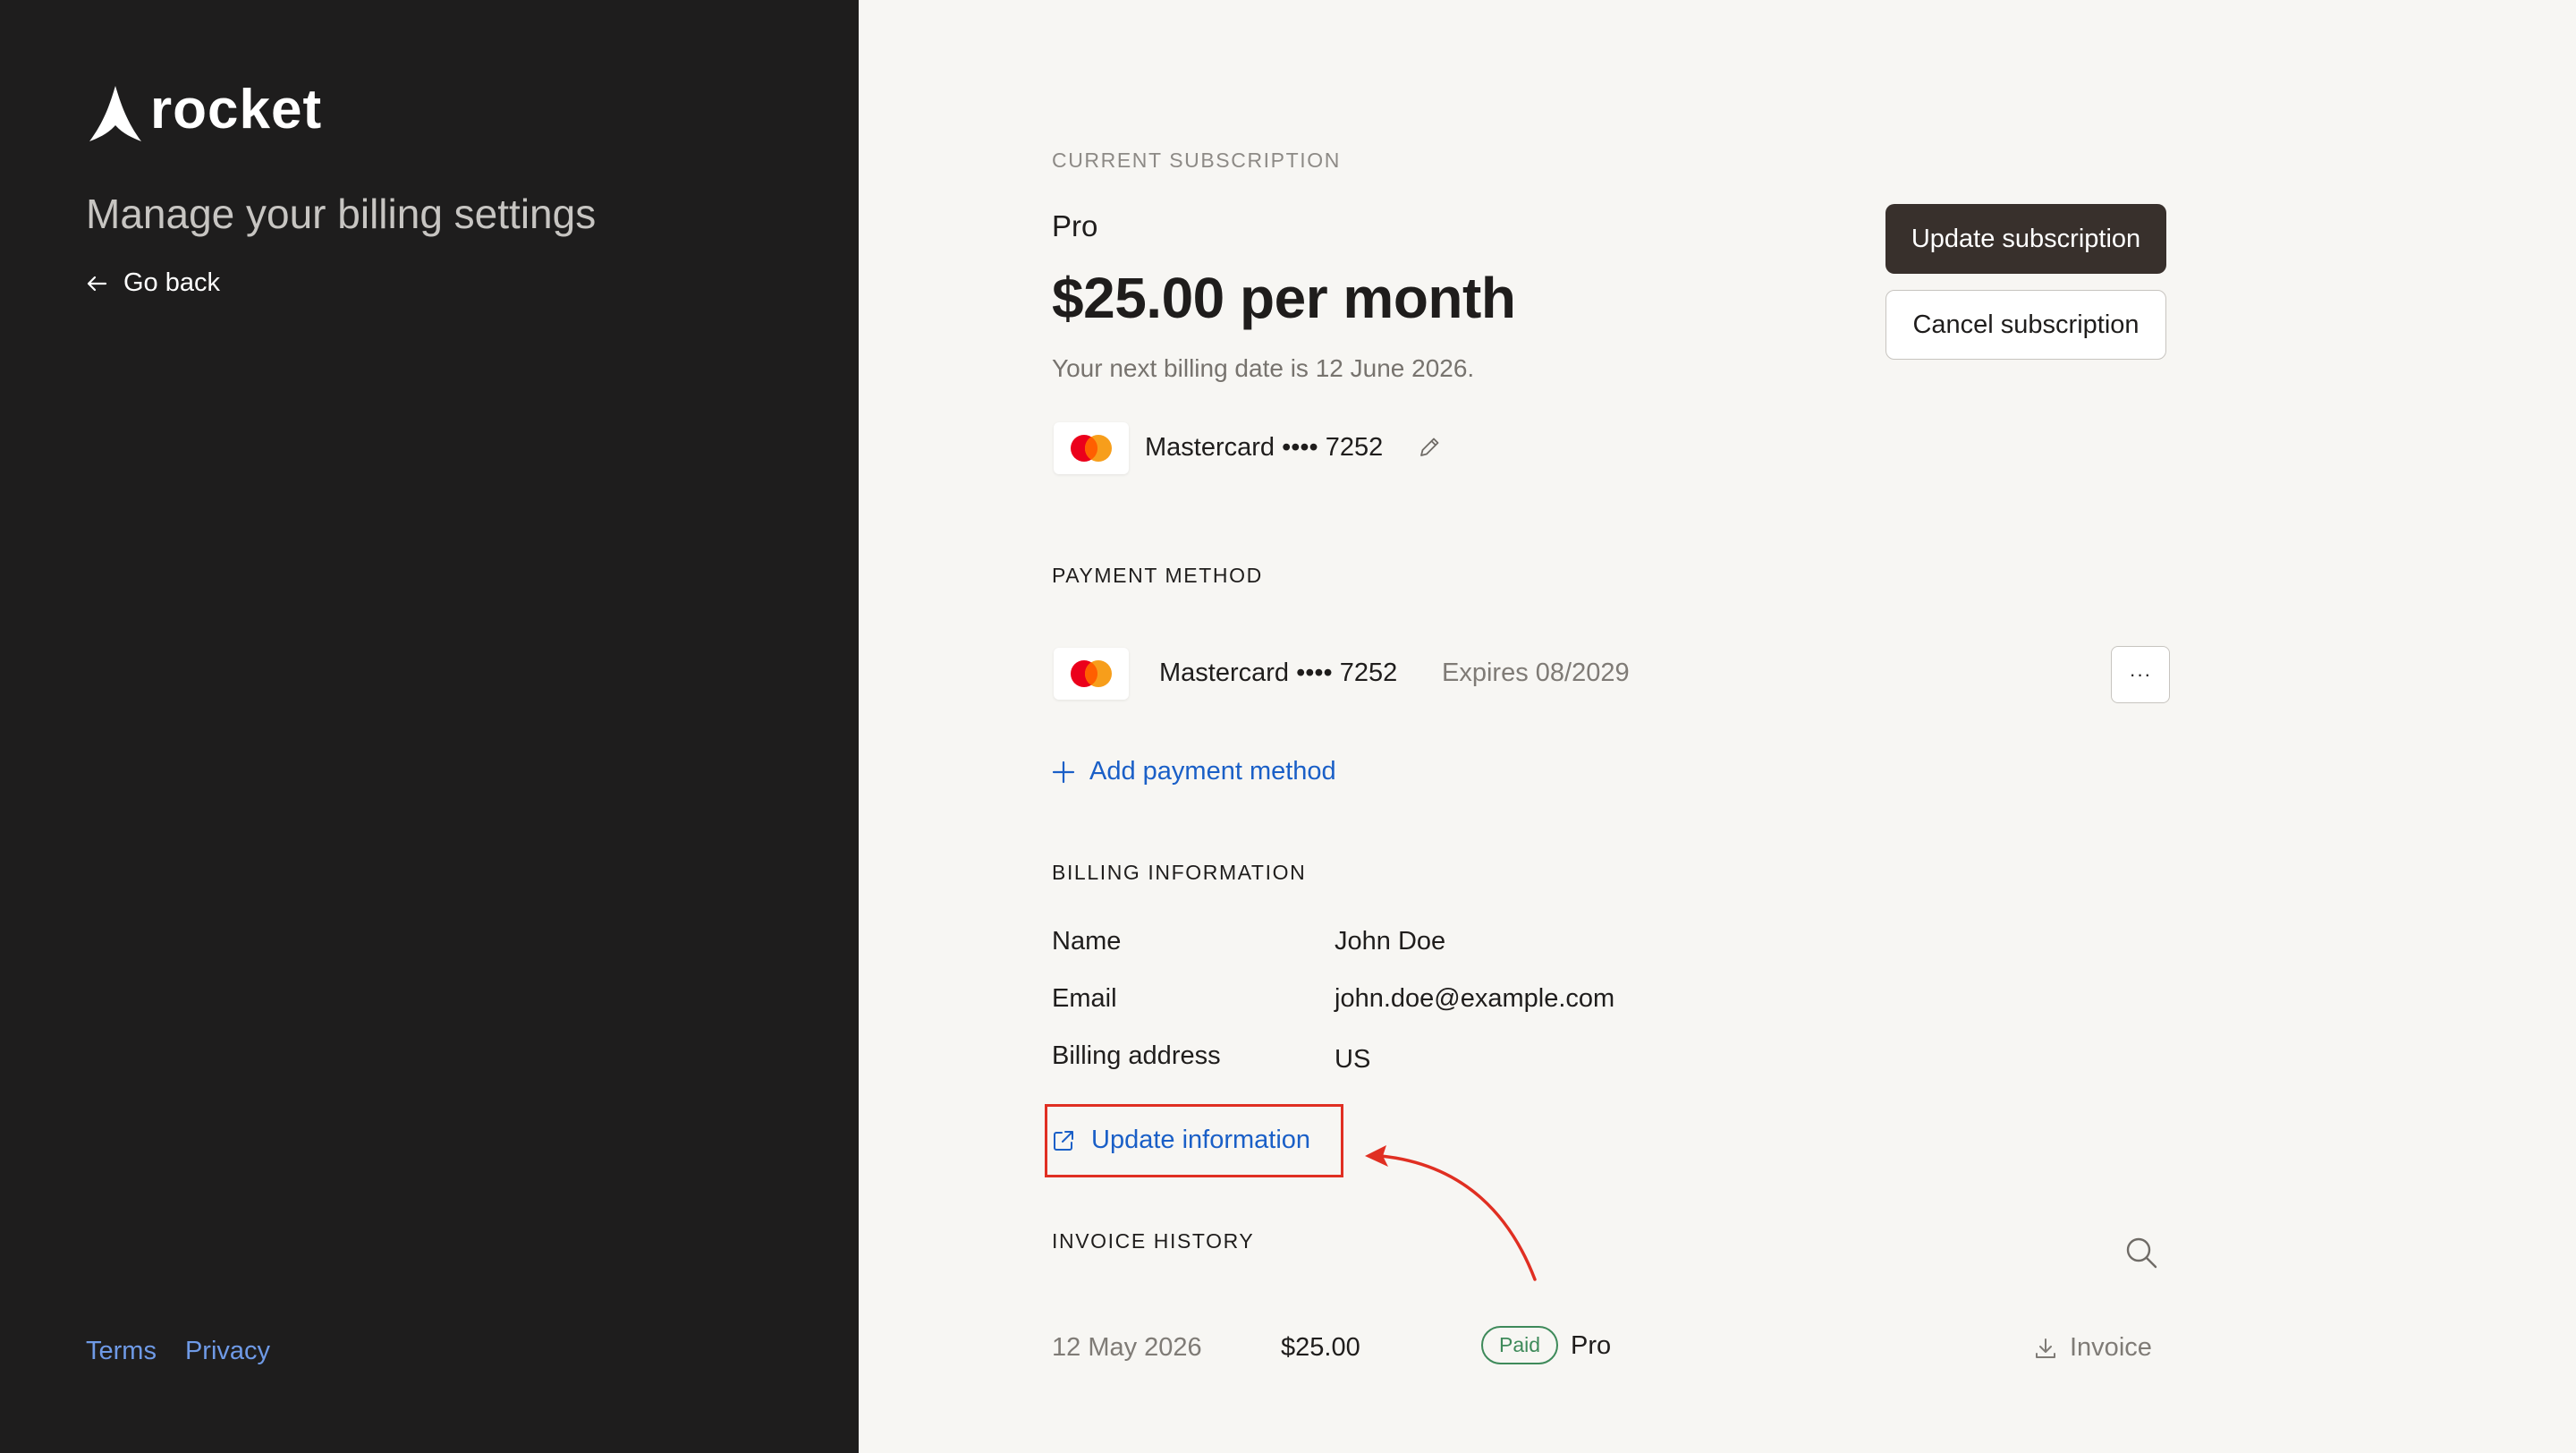  Describe the element at coordinates (1063, 1140) in the screenshot. I see `external-link-icon` at that location.